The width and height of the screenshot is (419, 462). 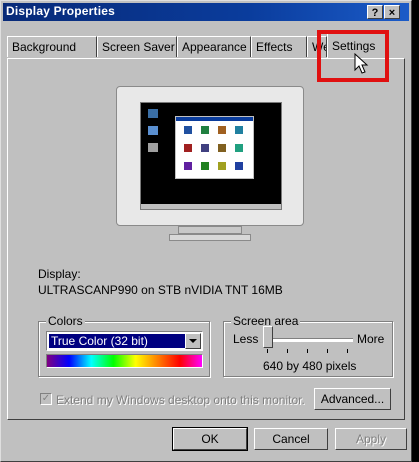 What do you see at coordinates (392, 12) in the screenshot?
I see `close-button: ×` at bounding box center [392, 12].